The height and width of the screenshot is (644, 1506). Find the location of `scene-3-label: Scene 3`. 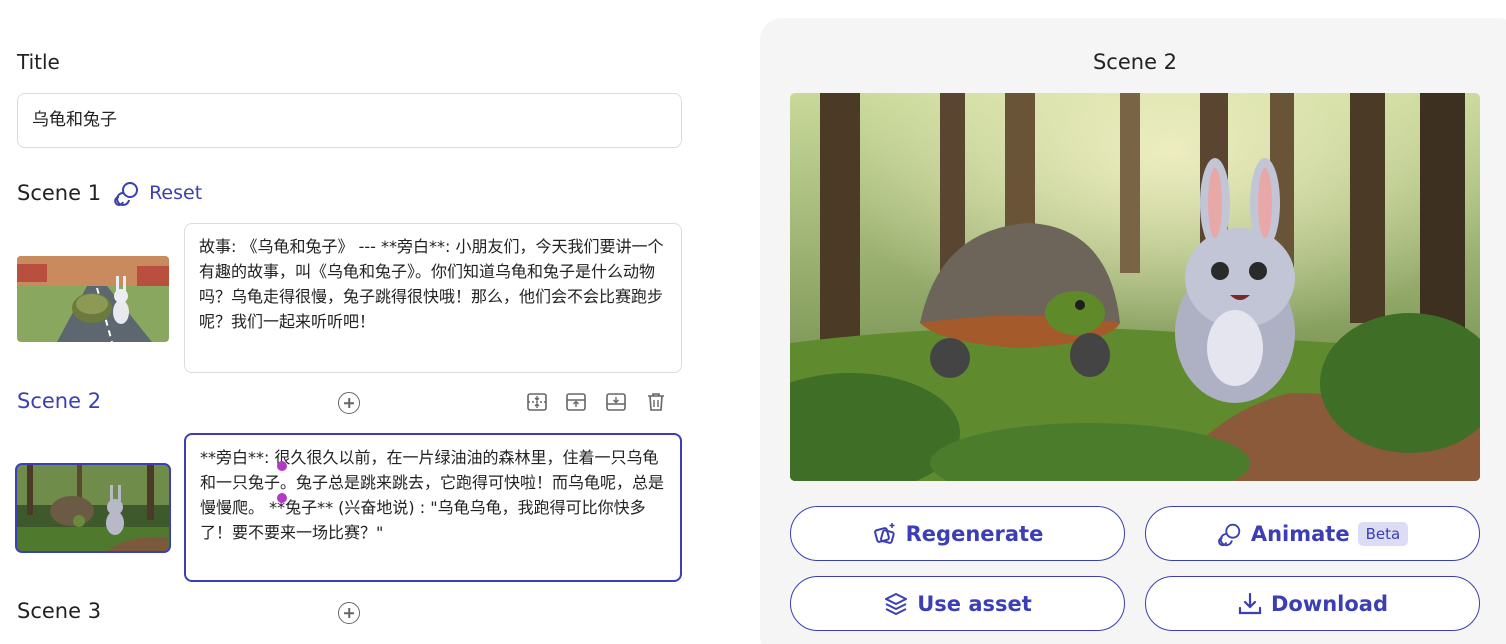

scene-3-label: Scene 3 is located at coordinates (59, 611).